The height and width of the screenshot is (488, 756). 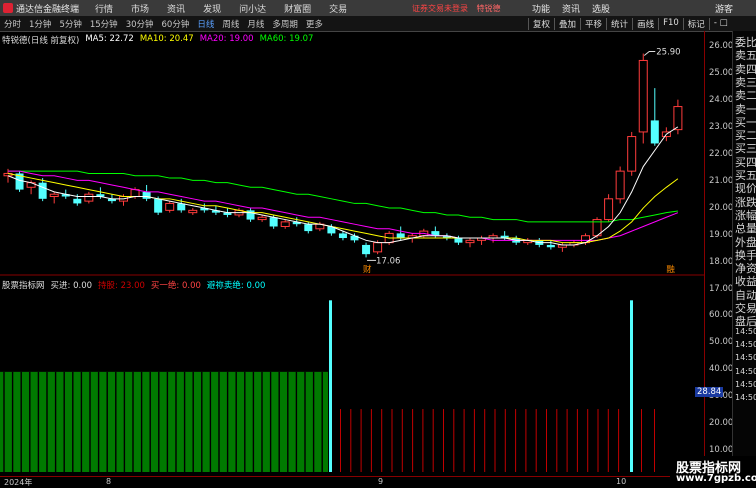 What do you see at coordinates (721, 450) in the screenshot?
I see `sub-tick: 10.00` at bounding box center [721, 450].